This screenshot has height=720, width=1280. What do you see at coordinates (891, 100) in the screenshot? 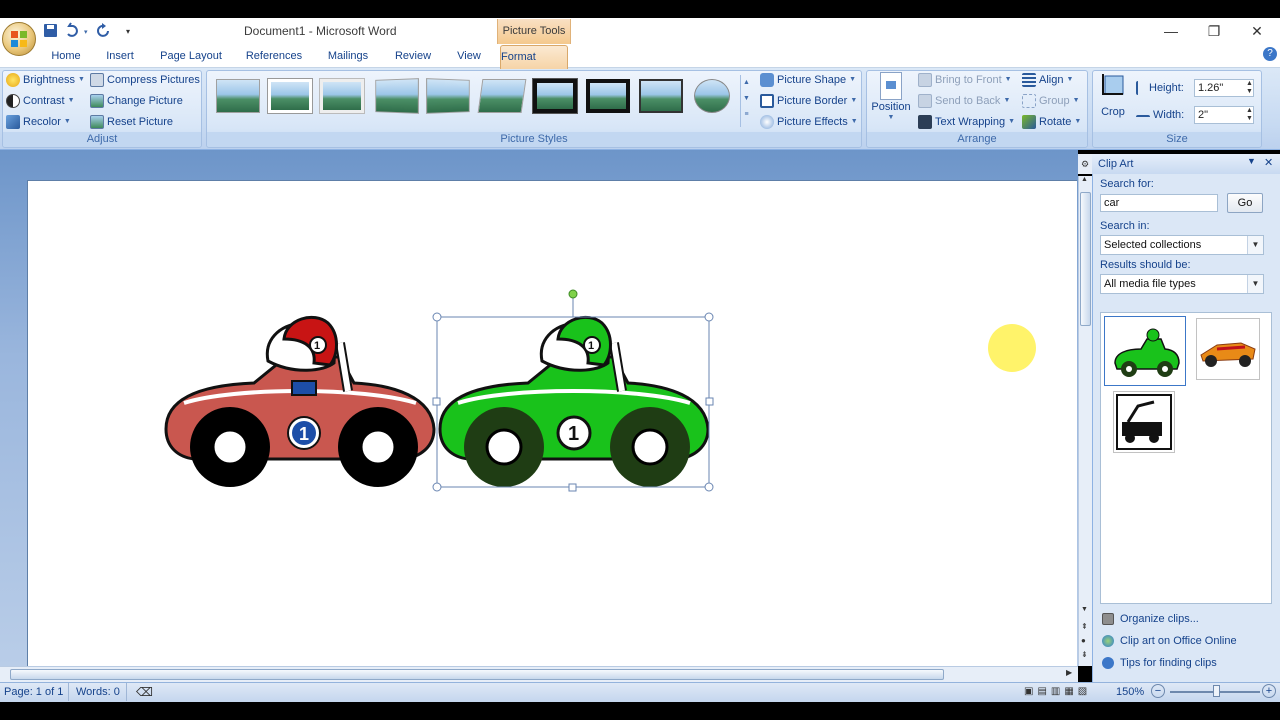
I see `position-button: Position ▼` at bounding box center [891, 100].